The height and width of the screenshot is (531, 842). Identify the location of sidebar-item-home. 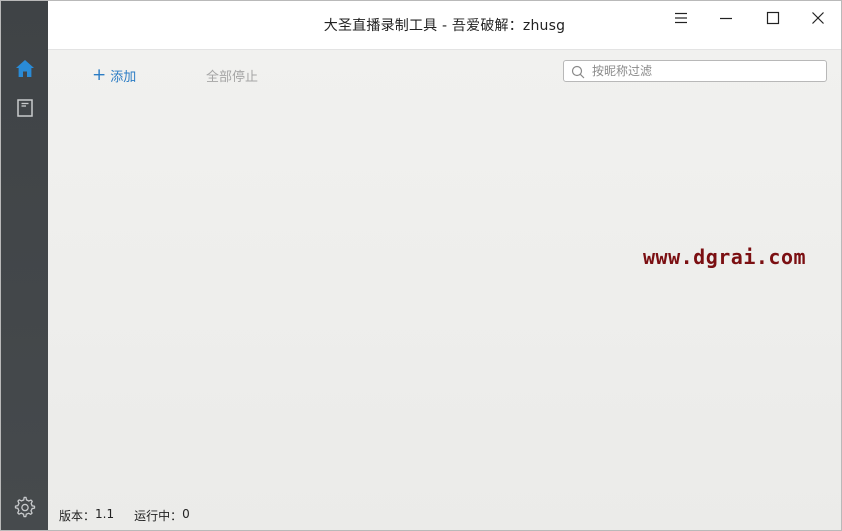
(24, 68).